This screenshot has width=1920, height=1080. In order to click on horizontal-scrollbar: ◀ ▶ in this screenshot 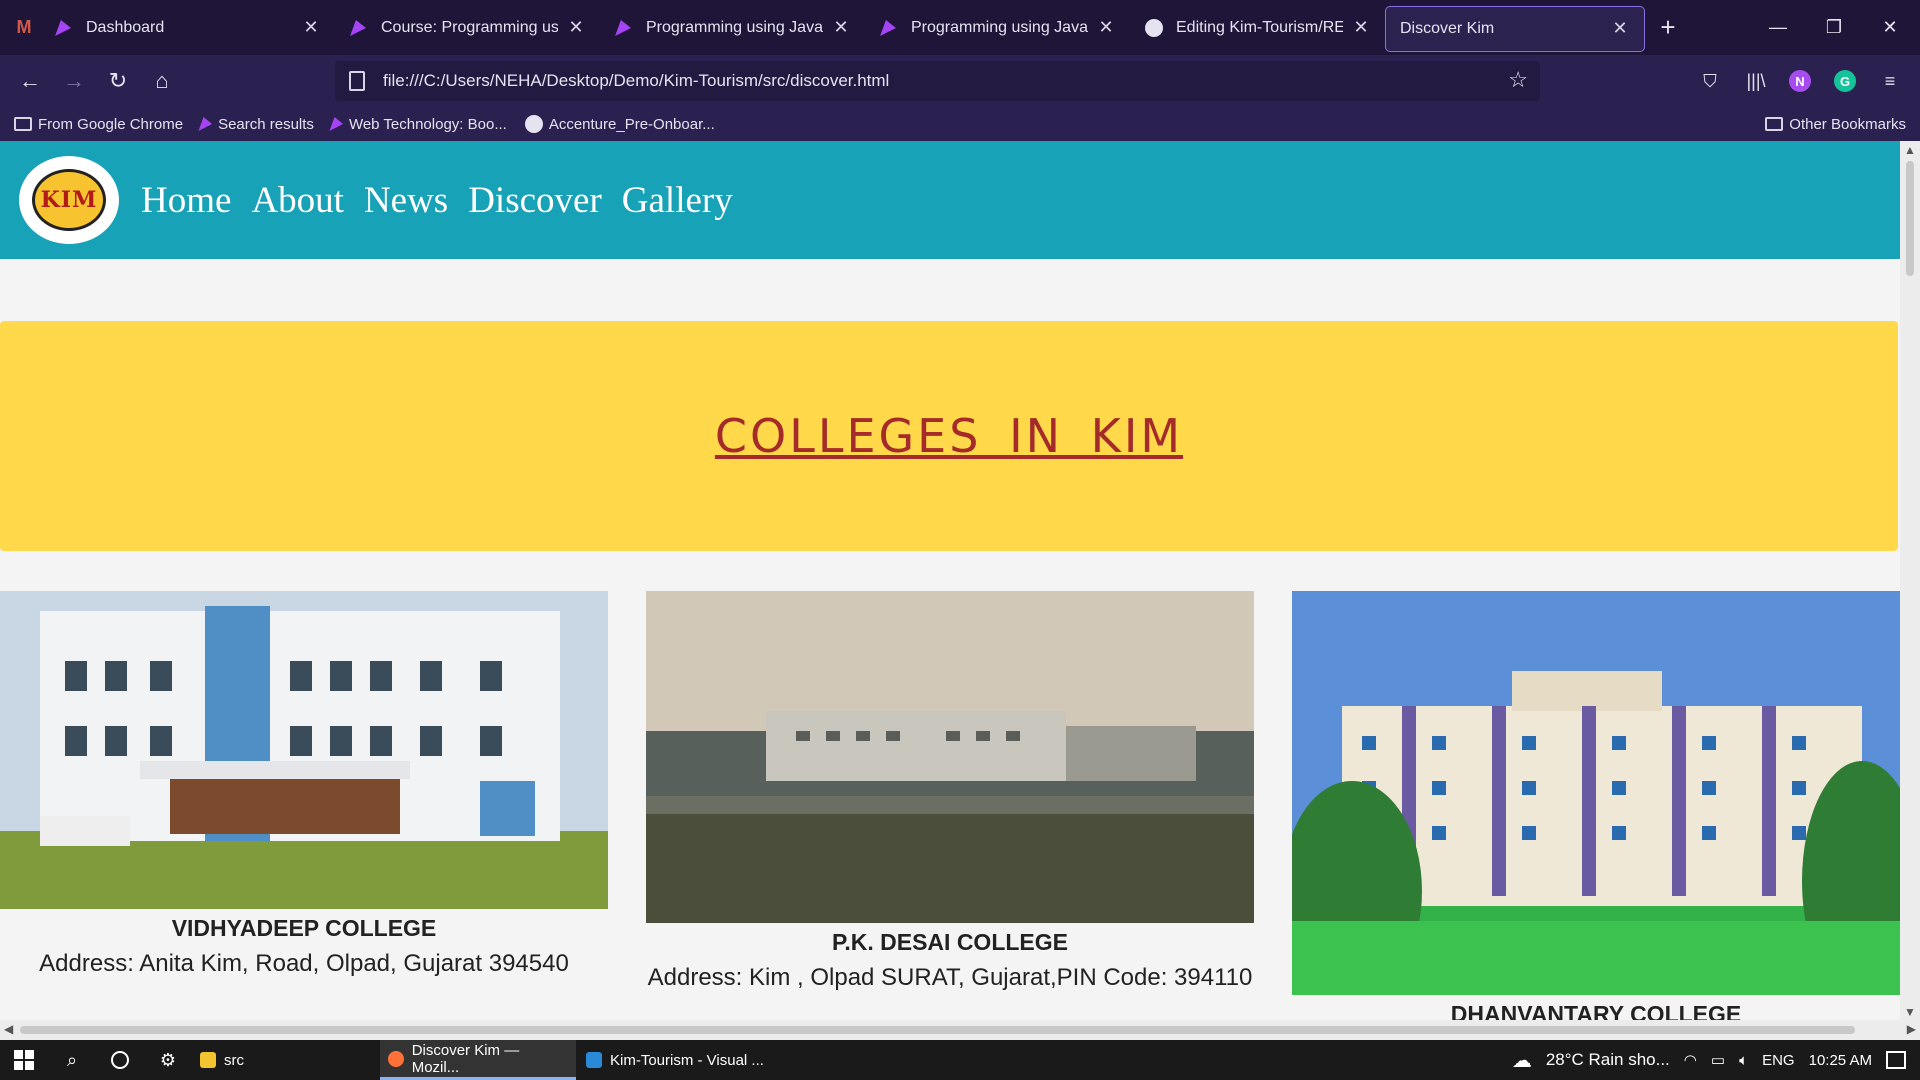, I will do `click(960, 1030)`.